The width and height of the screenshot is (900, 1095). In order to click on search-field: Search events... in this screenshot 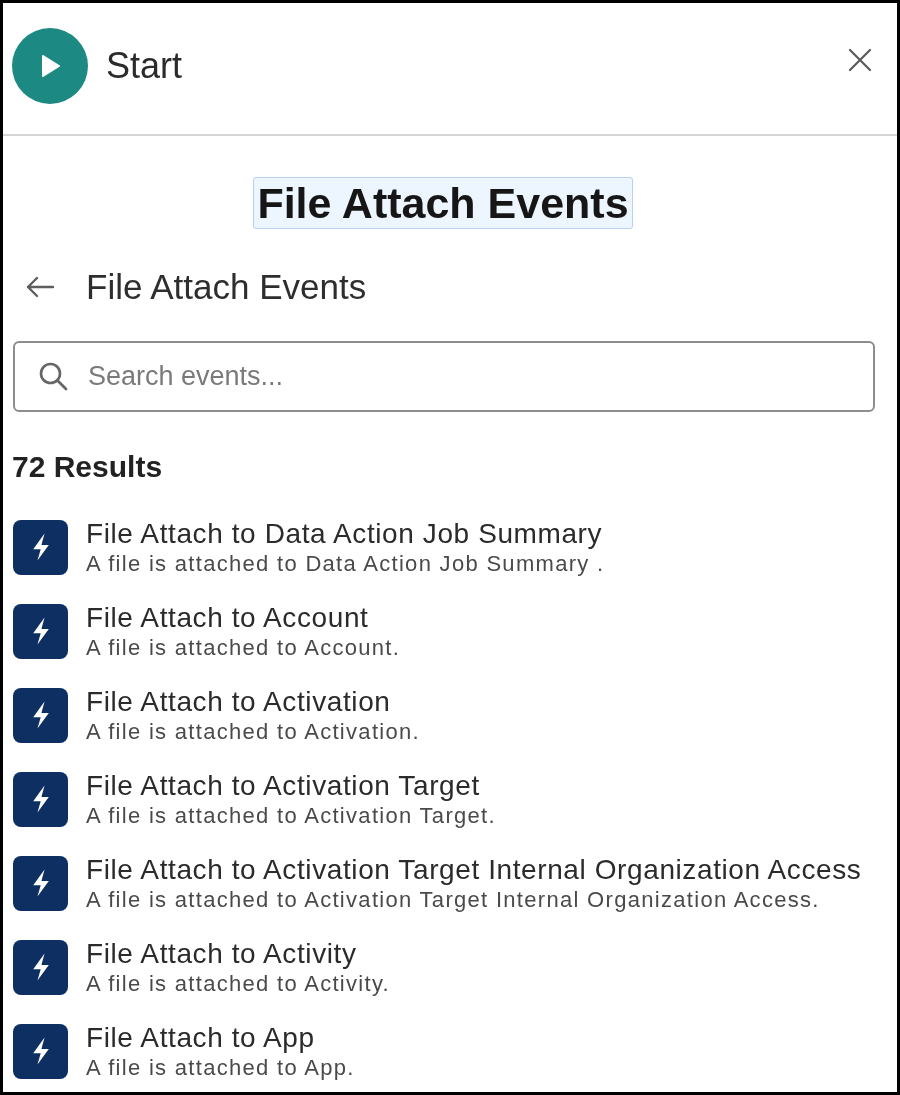, I will do `click(444, 376)`.